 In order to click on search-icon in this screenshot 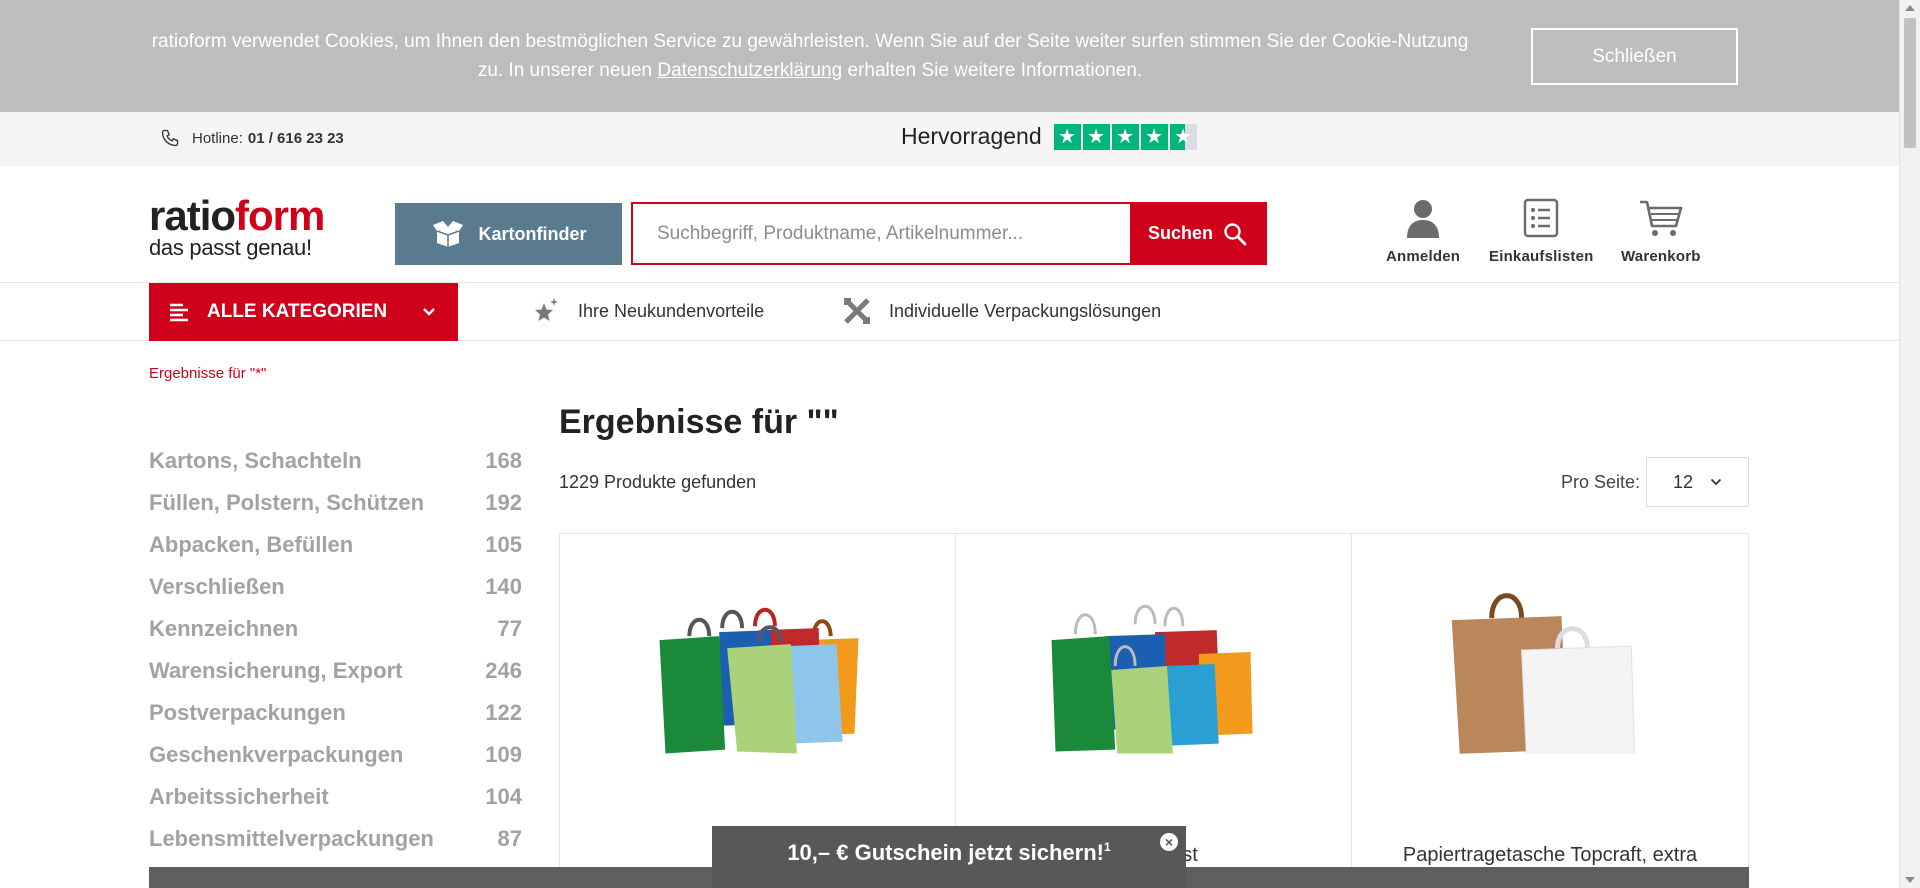, I will do `click(1235, 233)`.